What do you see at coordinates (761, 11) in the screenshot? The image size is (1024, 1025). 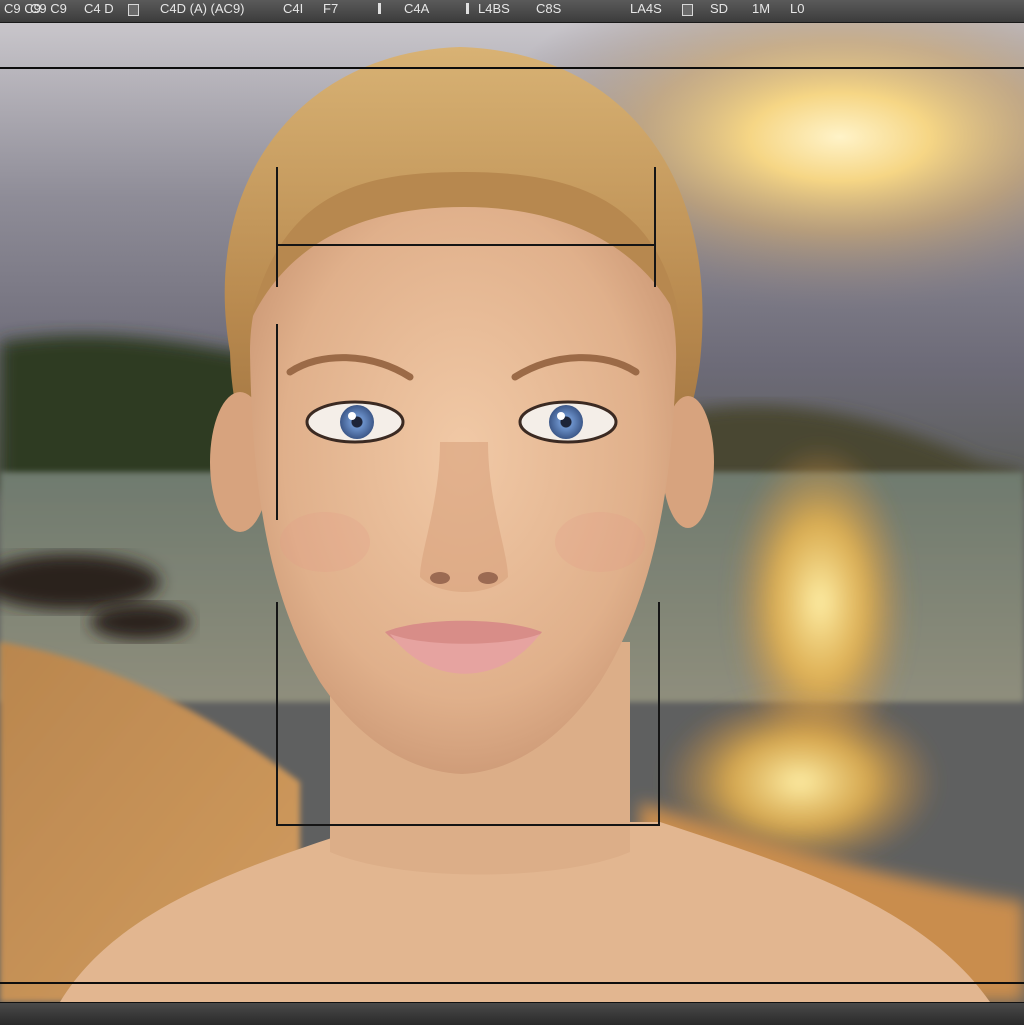 I see `toolbar-item-13: 1M` at bounding box center [761, 11].